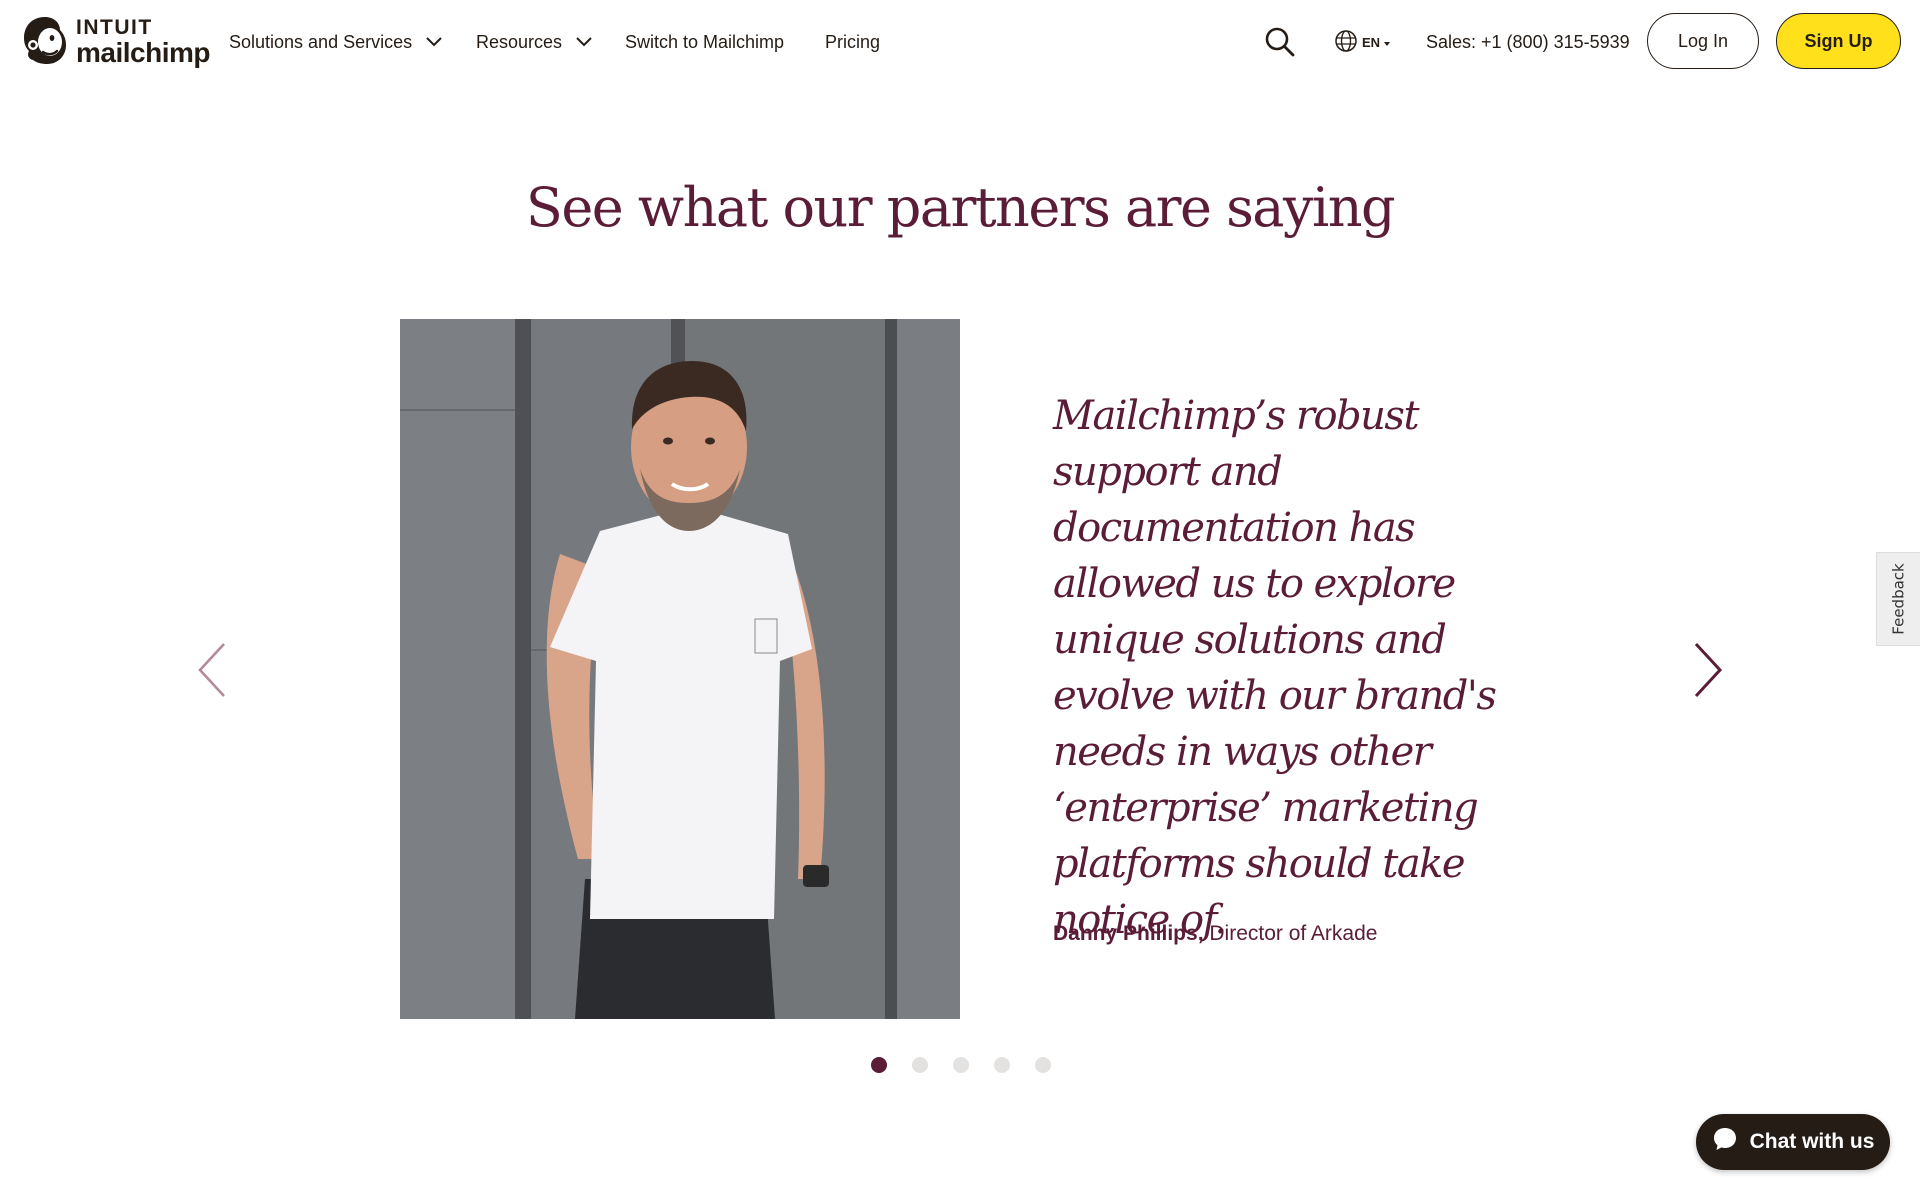 Image resolution: width=1920 pixels, height=1200 pixels. What do you see at coordinates (321, 41) in the screenshot?
I see `nav-label: Solutions and Services` at bounding box center [321, 41].